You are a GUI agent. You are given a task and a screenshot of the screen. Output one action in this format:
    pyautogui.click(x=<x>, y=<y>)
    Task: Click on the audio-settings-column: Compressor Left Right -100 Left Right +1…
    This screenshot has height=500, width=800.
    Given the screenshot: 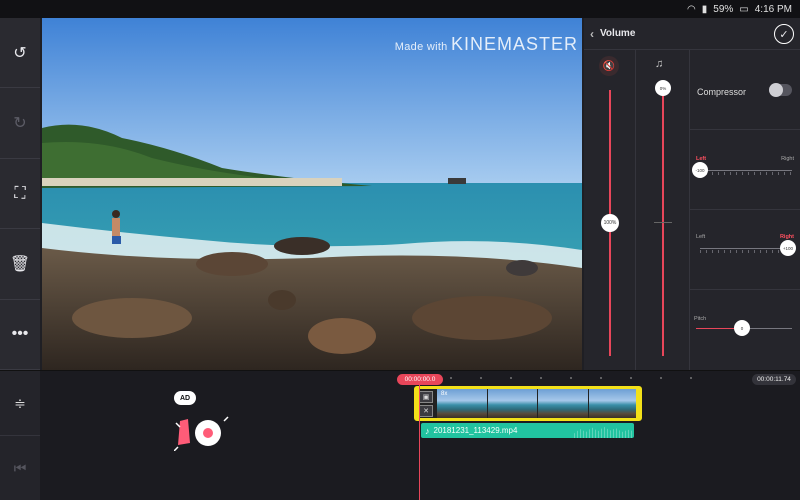 What is the action you would take?
    pyautogui.click(x=745, y=210)
    